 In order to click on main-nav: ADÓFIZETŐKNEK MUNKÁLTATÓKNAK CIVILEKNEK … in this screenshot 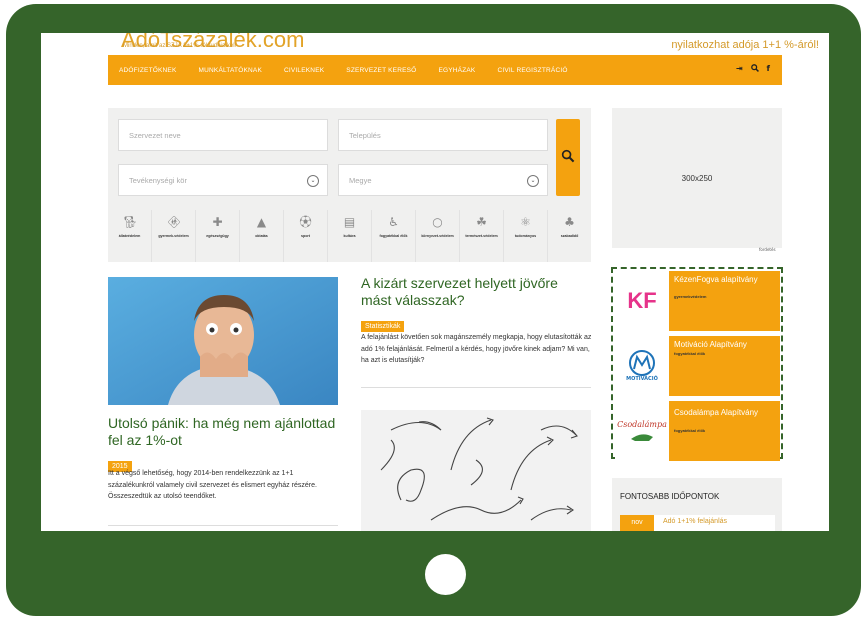, I will do `click(445, 70)`.